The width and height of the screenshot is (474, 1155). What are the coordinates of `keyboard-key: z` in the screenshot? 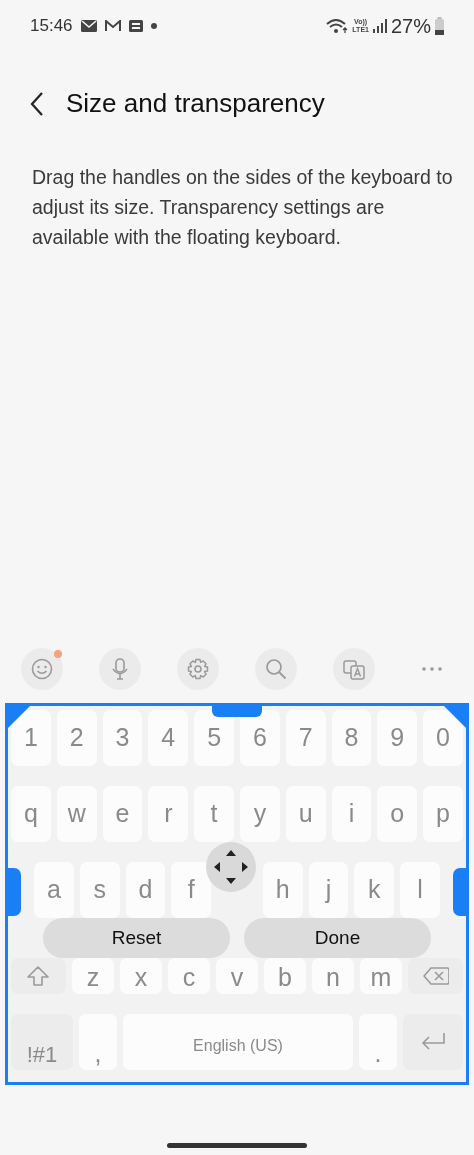 It's located at (93, 976).